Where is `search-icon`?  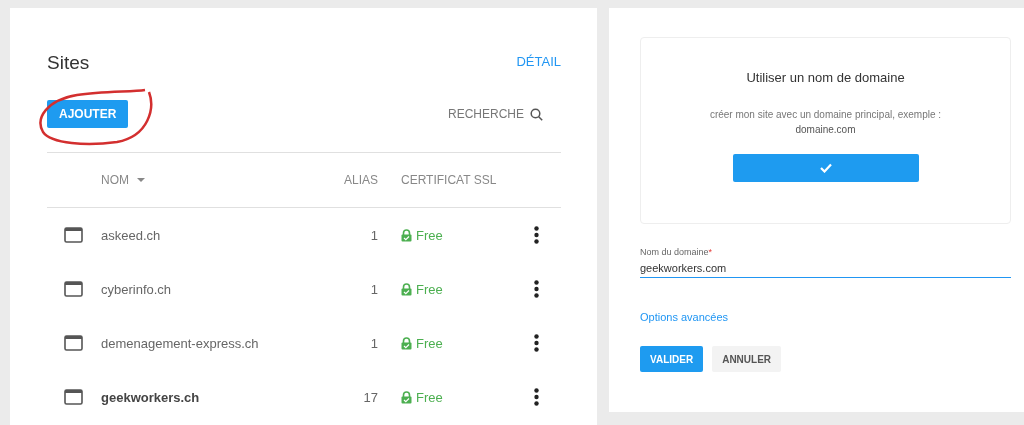 search-icon is located at coordinates (536, 114).